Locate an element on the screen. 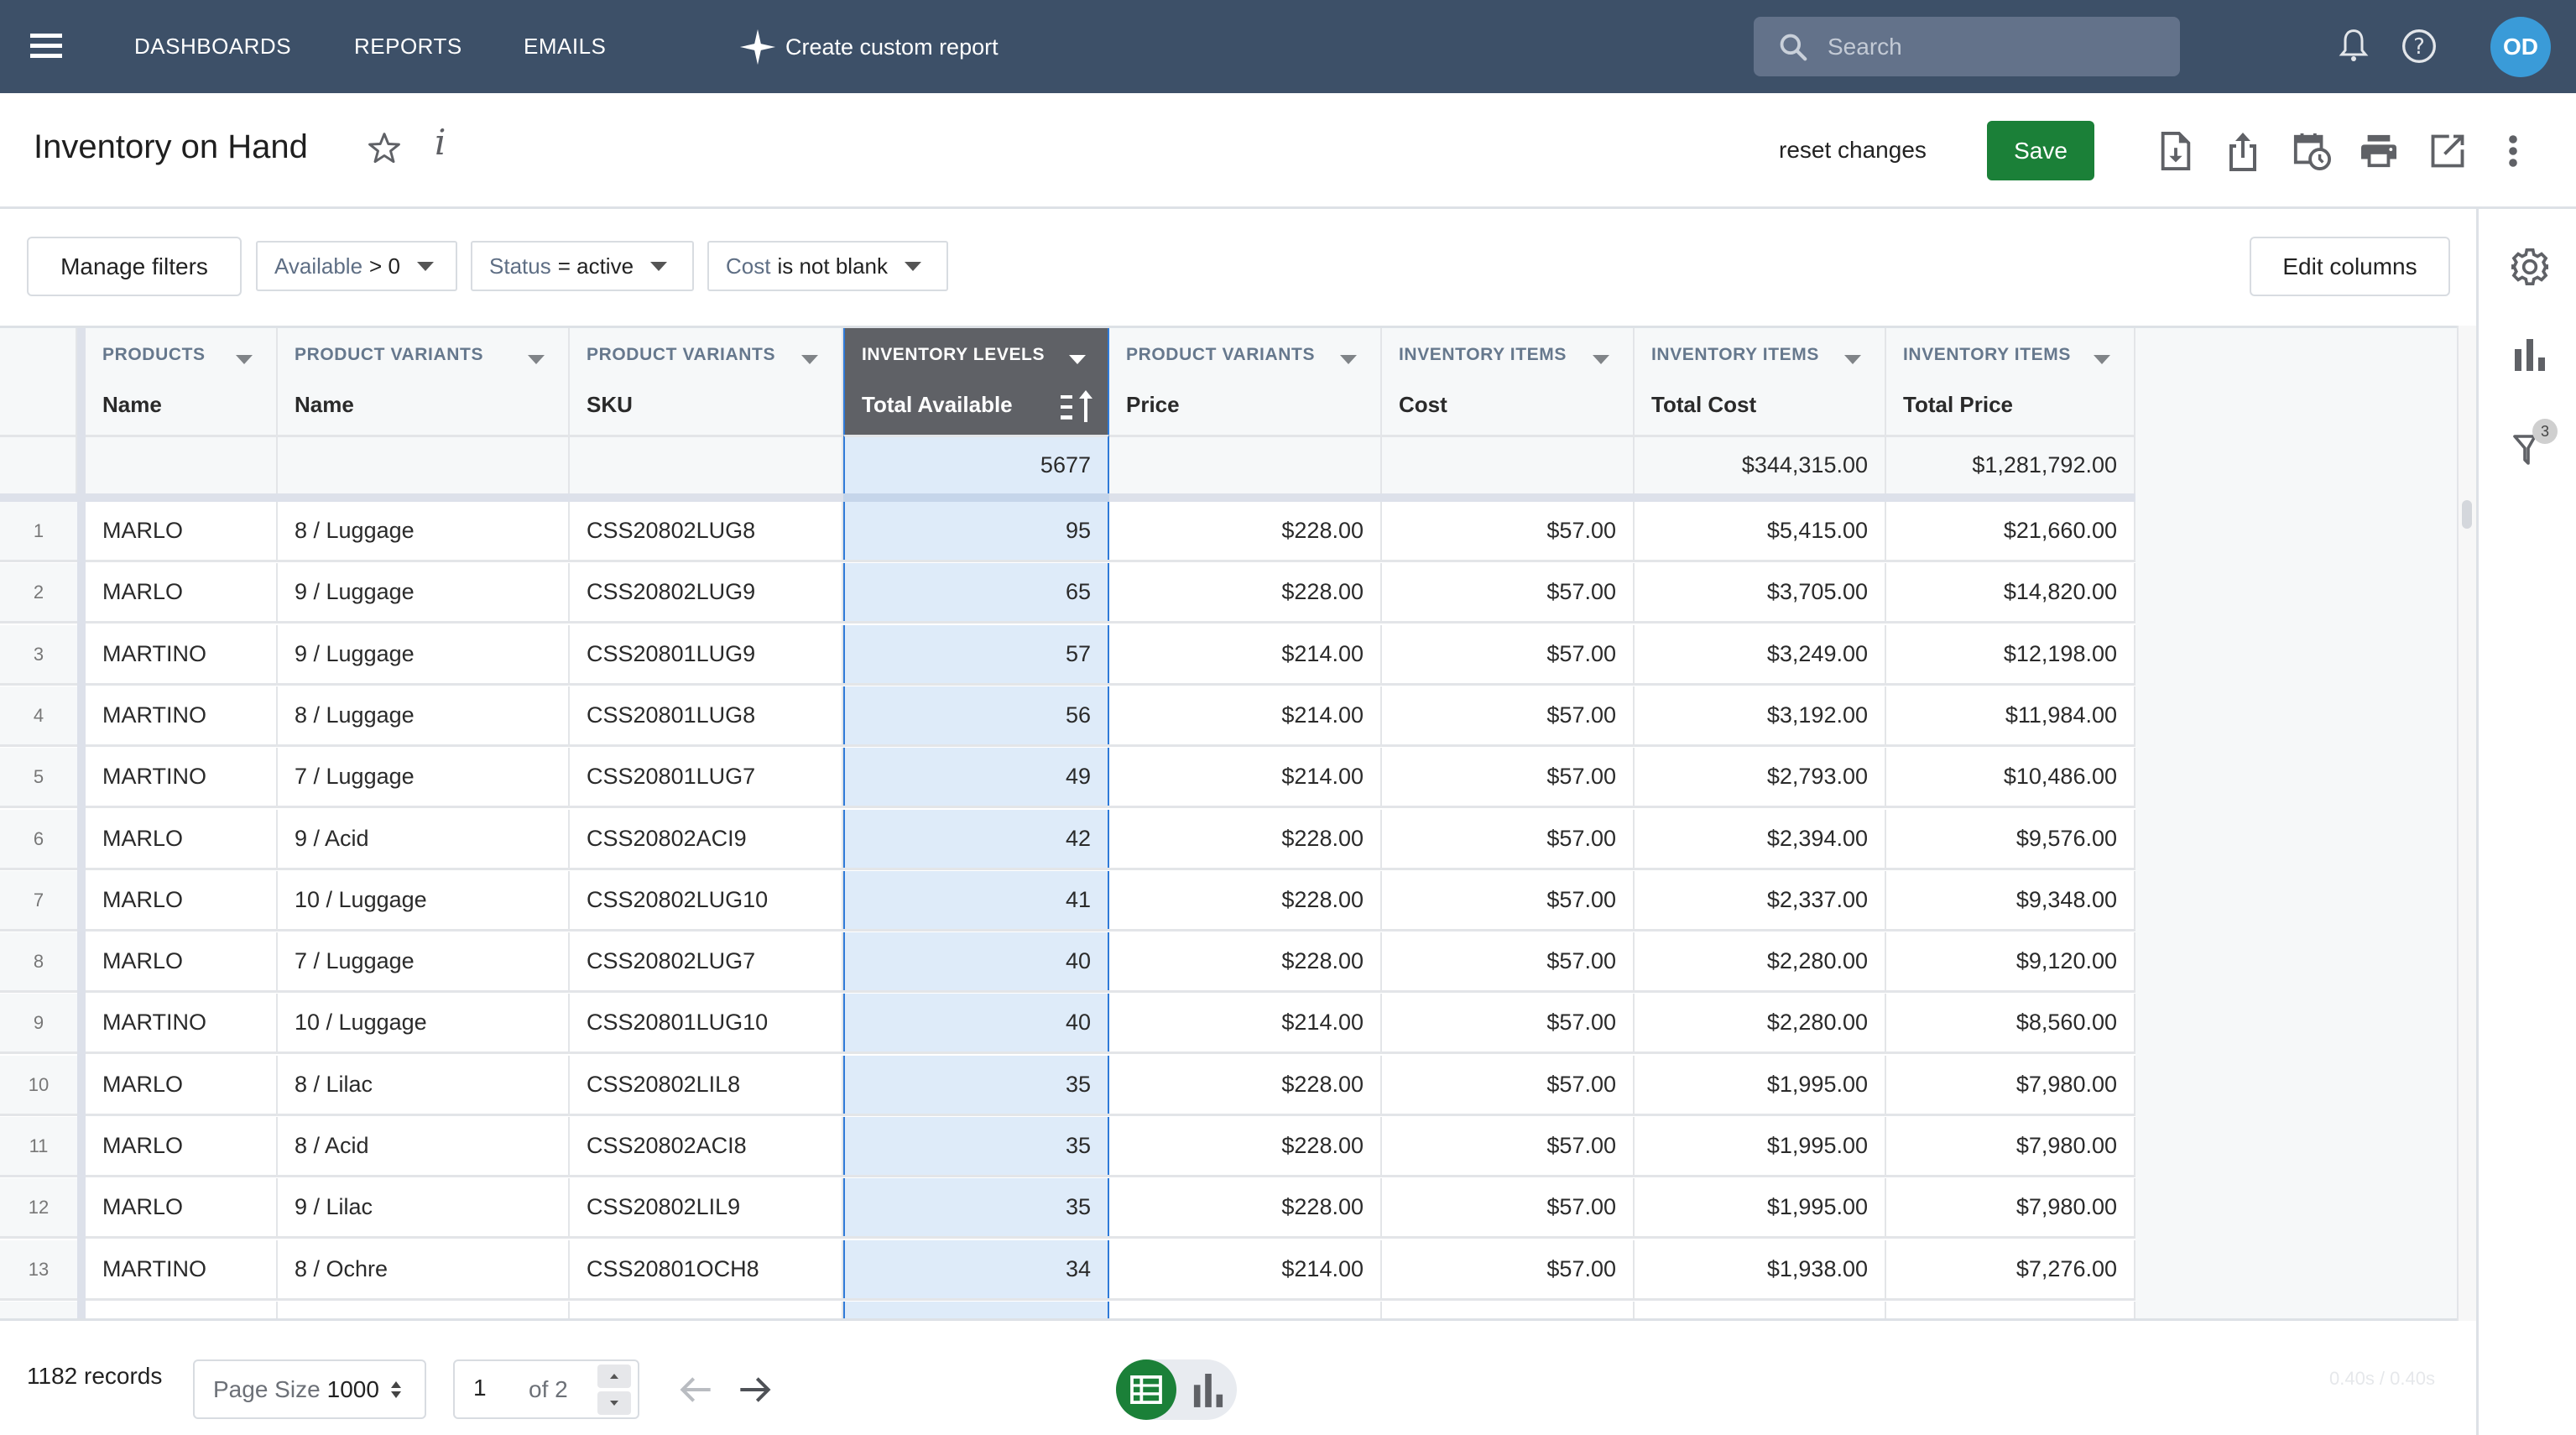 This screenshot has width=2576, height=1435. chart-icon is located at coordinates (2530, 354).